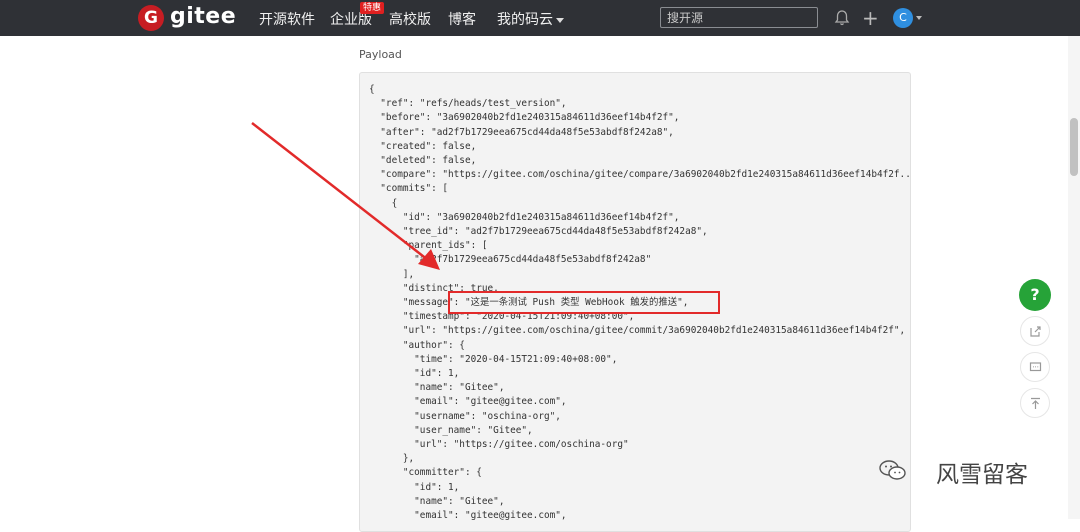  Describe the element at coordinates (417, 345) in the screenshot. I see `code-line: "author": {` at that location.